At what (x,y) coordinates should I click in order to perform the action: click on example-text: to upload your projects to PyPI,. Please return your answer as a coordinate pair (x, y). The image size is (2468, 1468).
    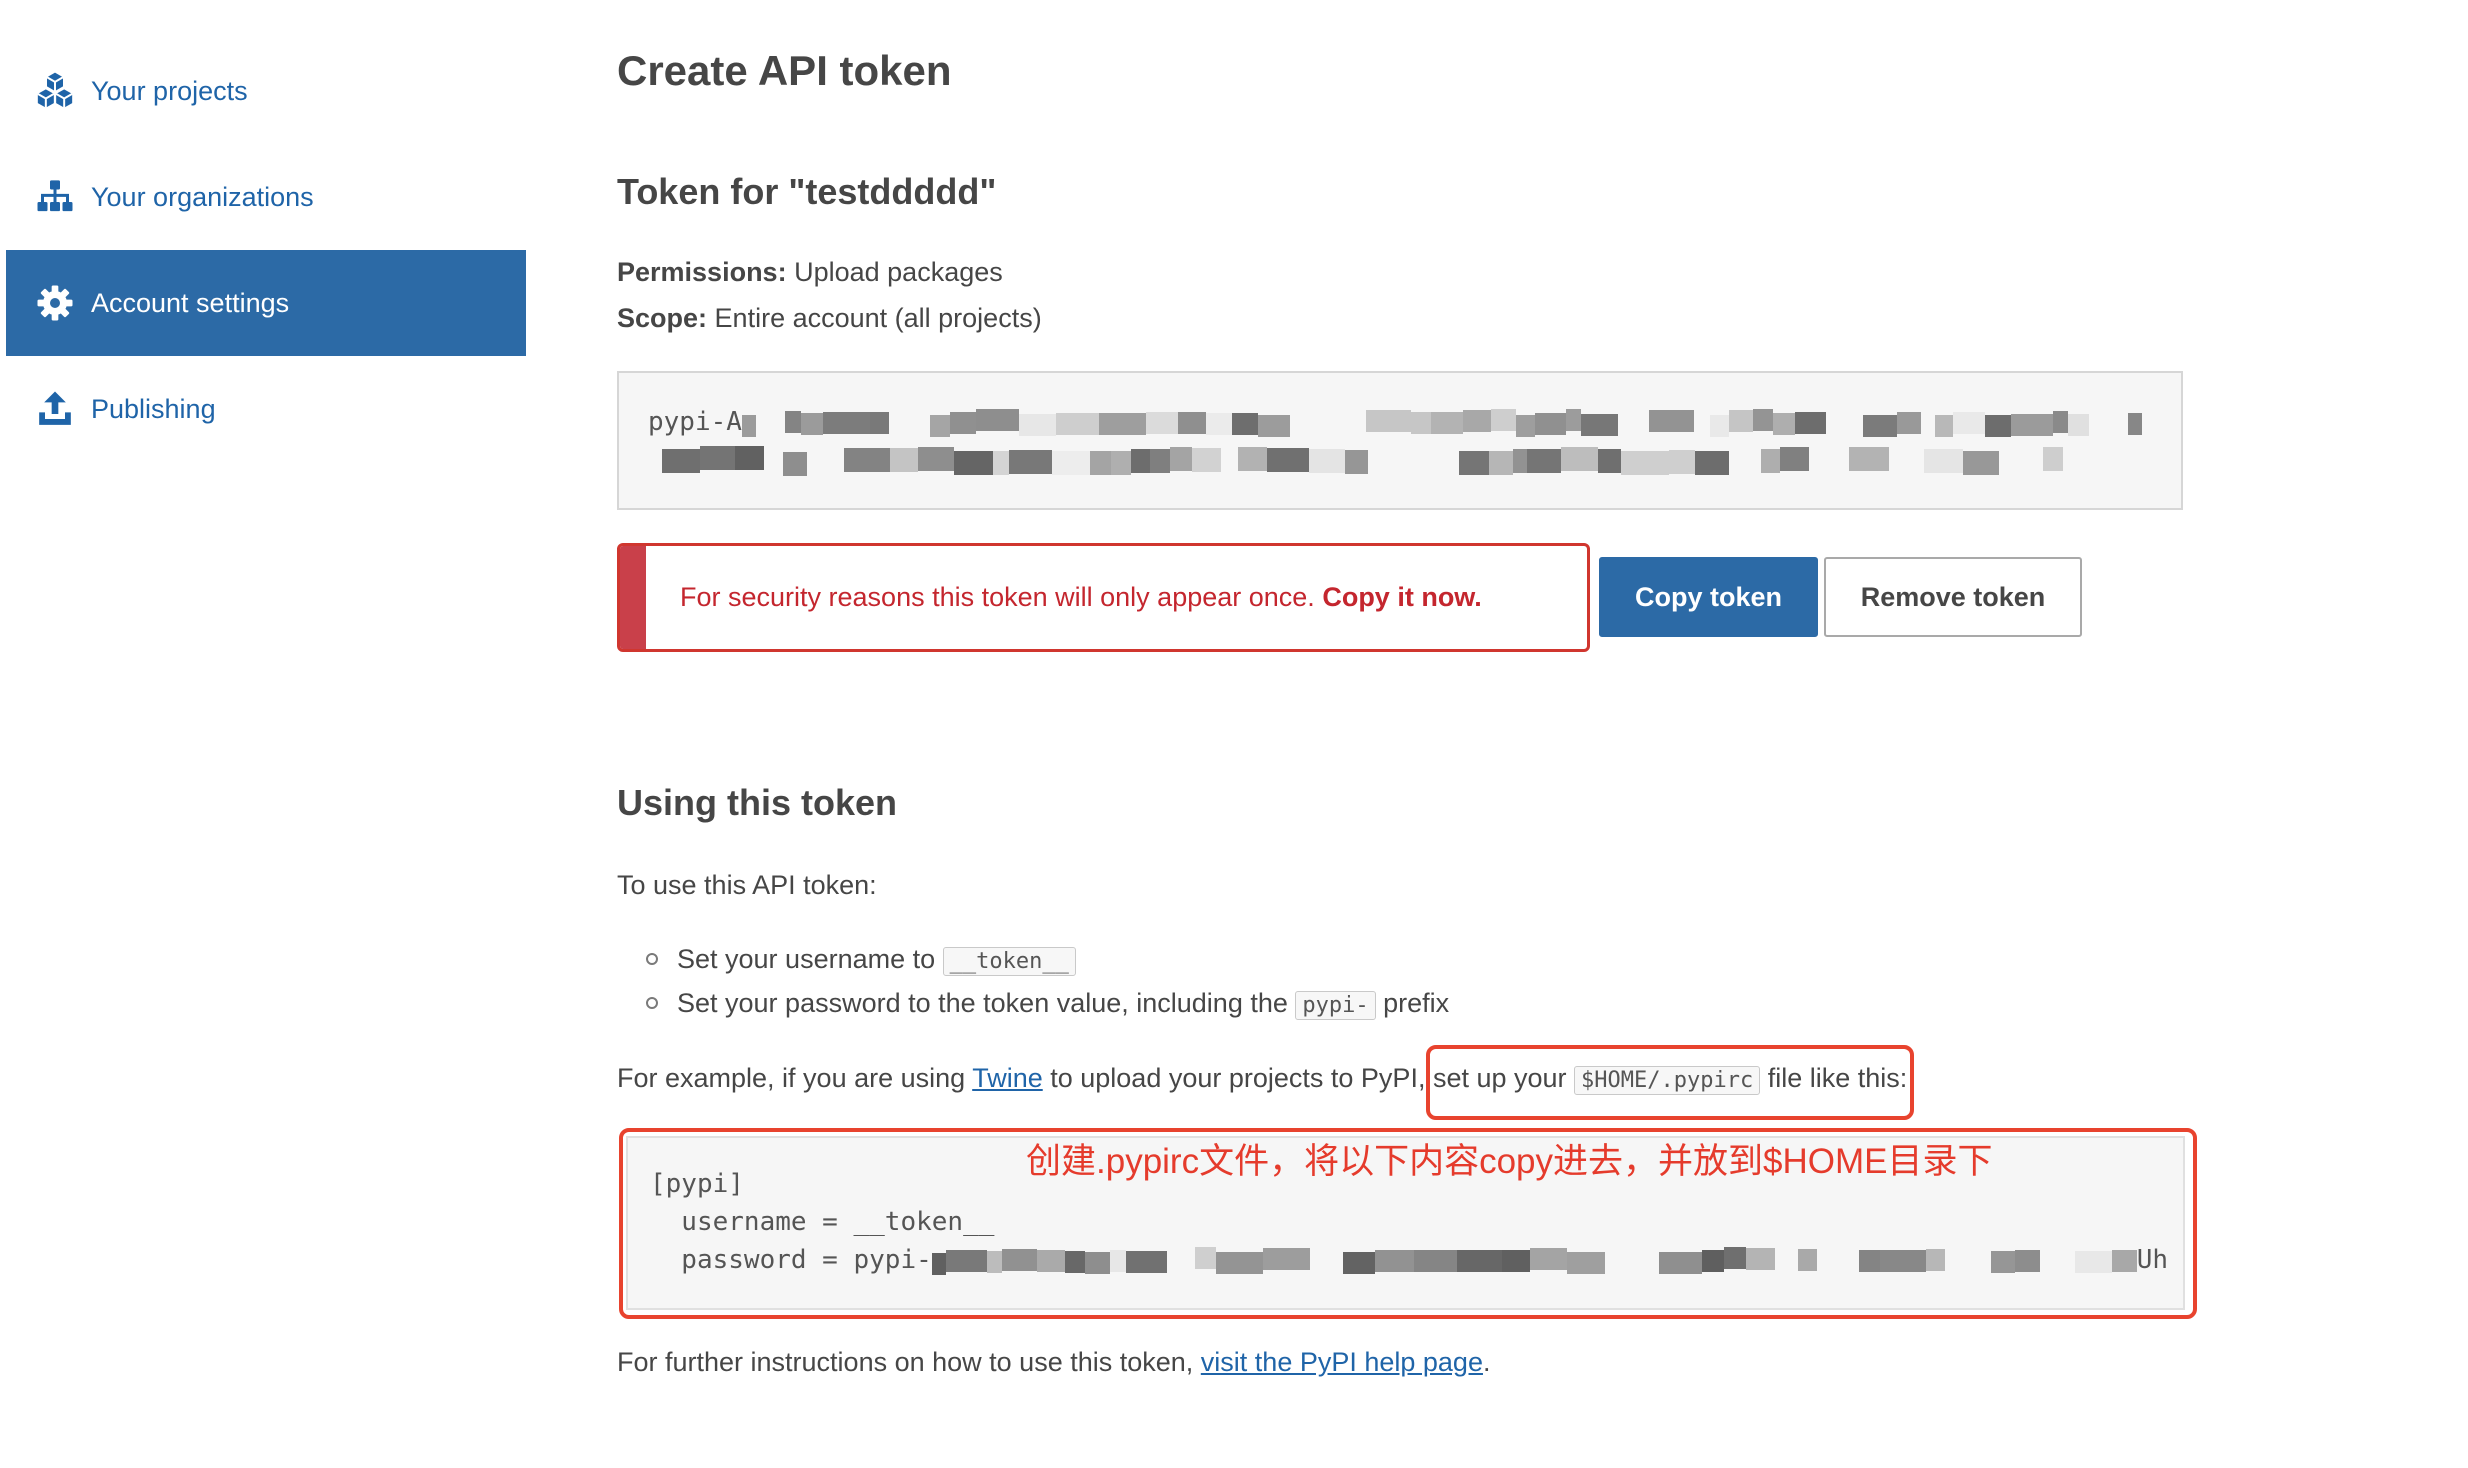
    Looking at the image, I should click on (1237, 1078).